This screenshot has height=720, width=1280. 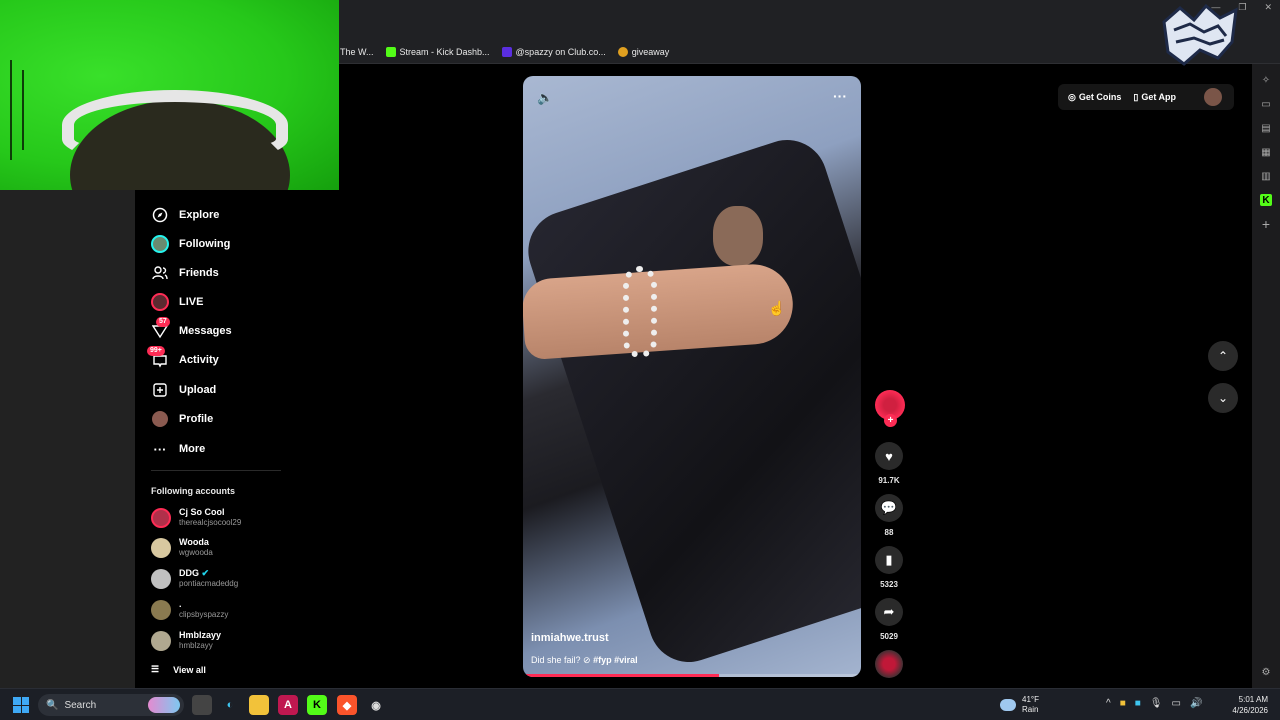 I want to click on add-icon: +, so click(x=1266, y=224).